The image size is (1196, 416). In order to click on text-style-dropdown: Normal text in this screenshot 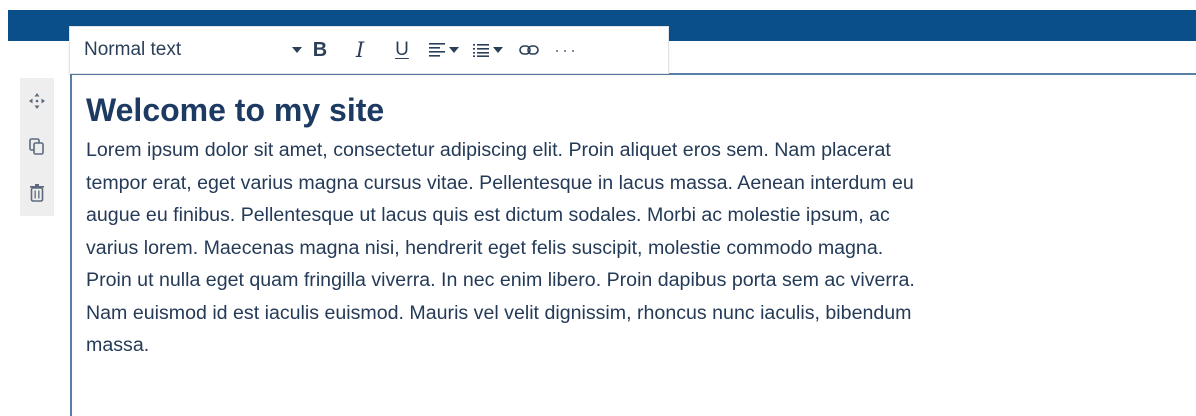, I will do `click(186, 50)`.